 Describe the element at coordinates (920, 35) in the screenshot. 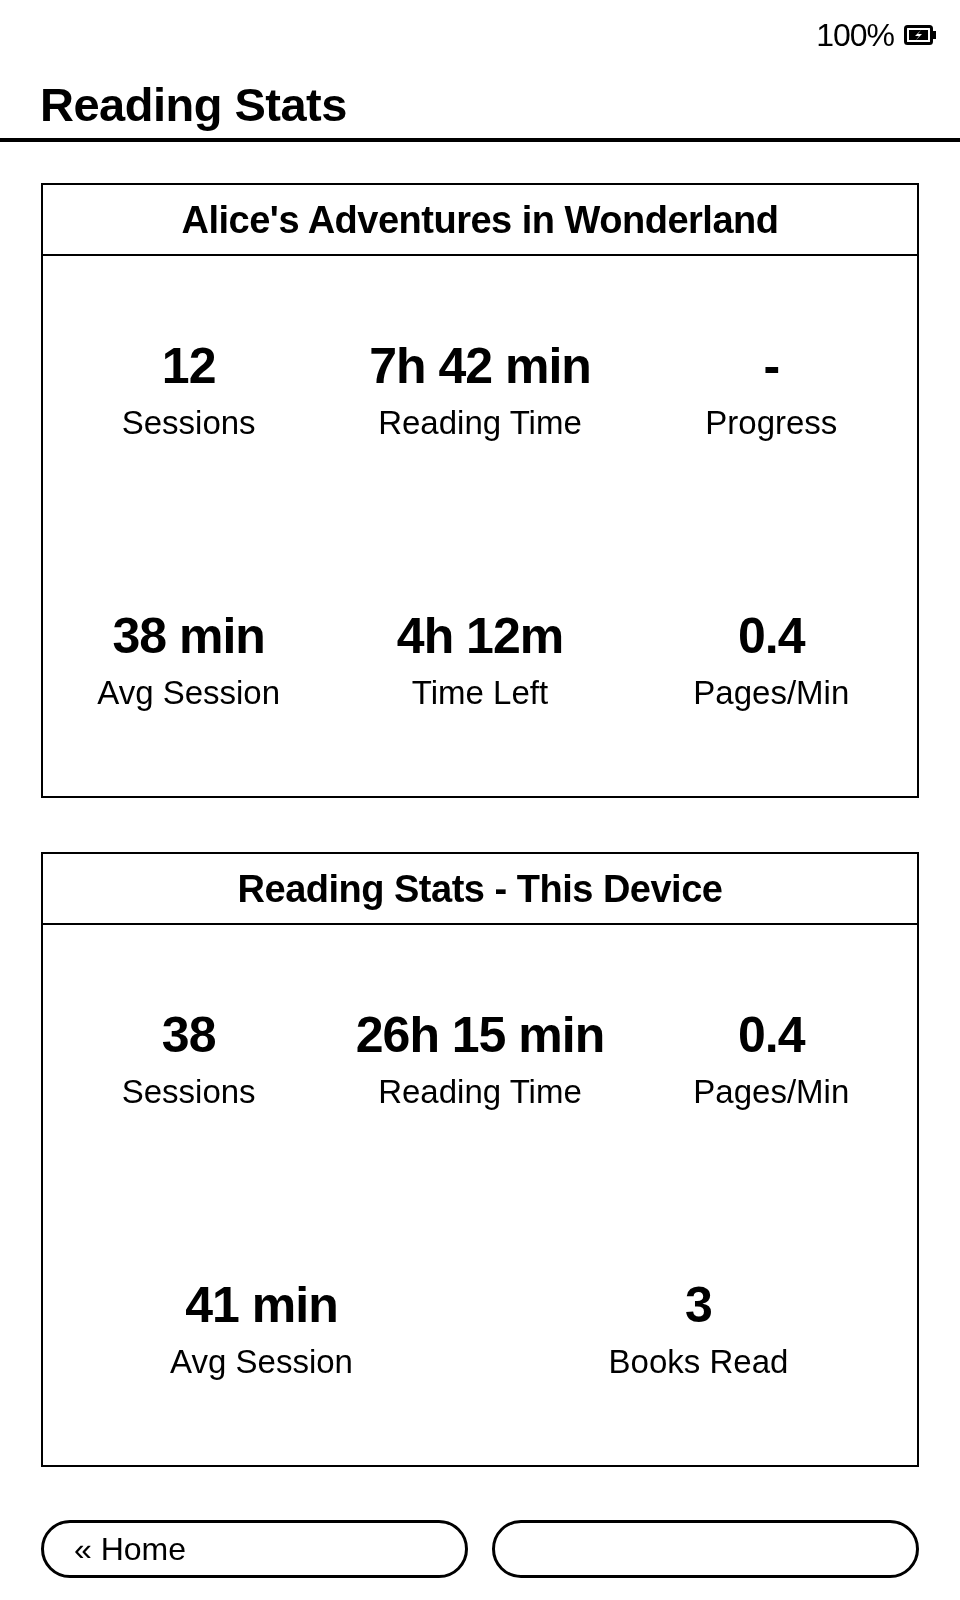

I see `battery-charging-icon` at that location.